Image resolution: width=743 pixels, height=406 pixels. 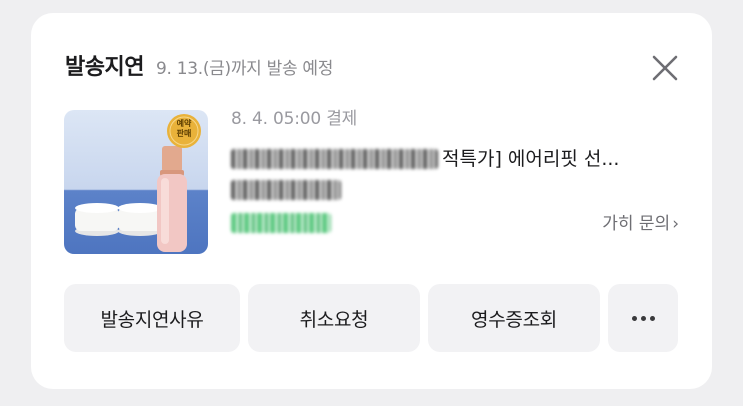 What do you see at coordinates (184, 128) in the screenshot?
I see `preorder-badge: 예약 판매` at bounding box center [184, 128].